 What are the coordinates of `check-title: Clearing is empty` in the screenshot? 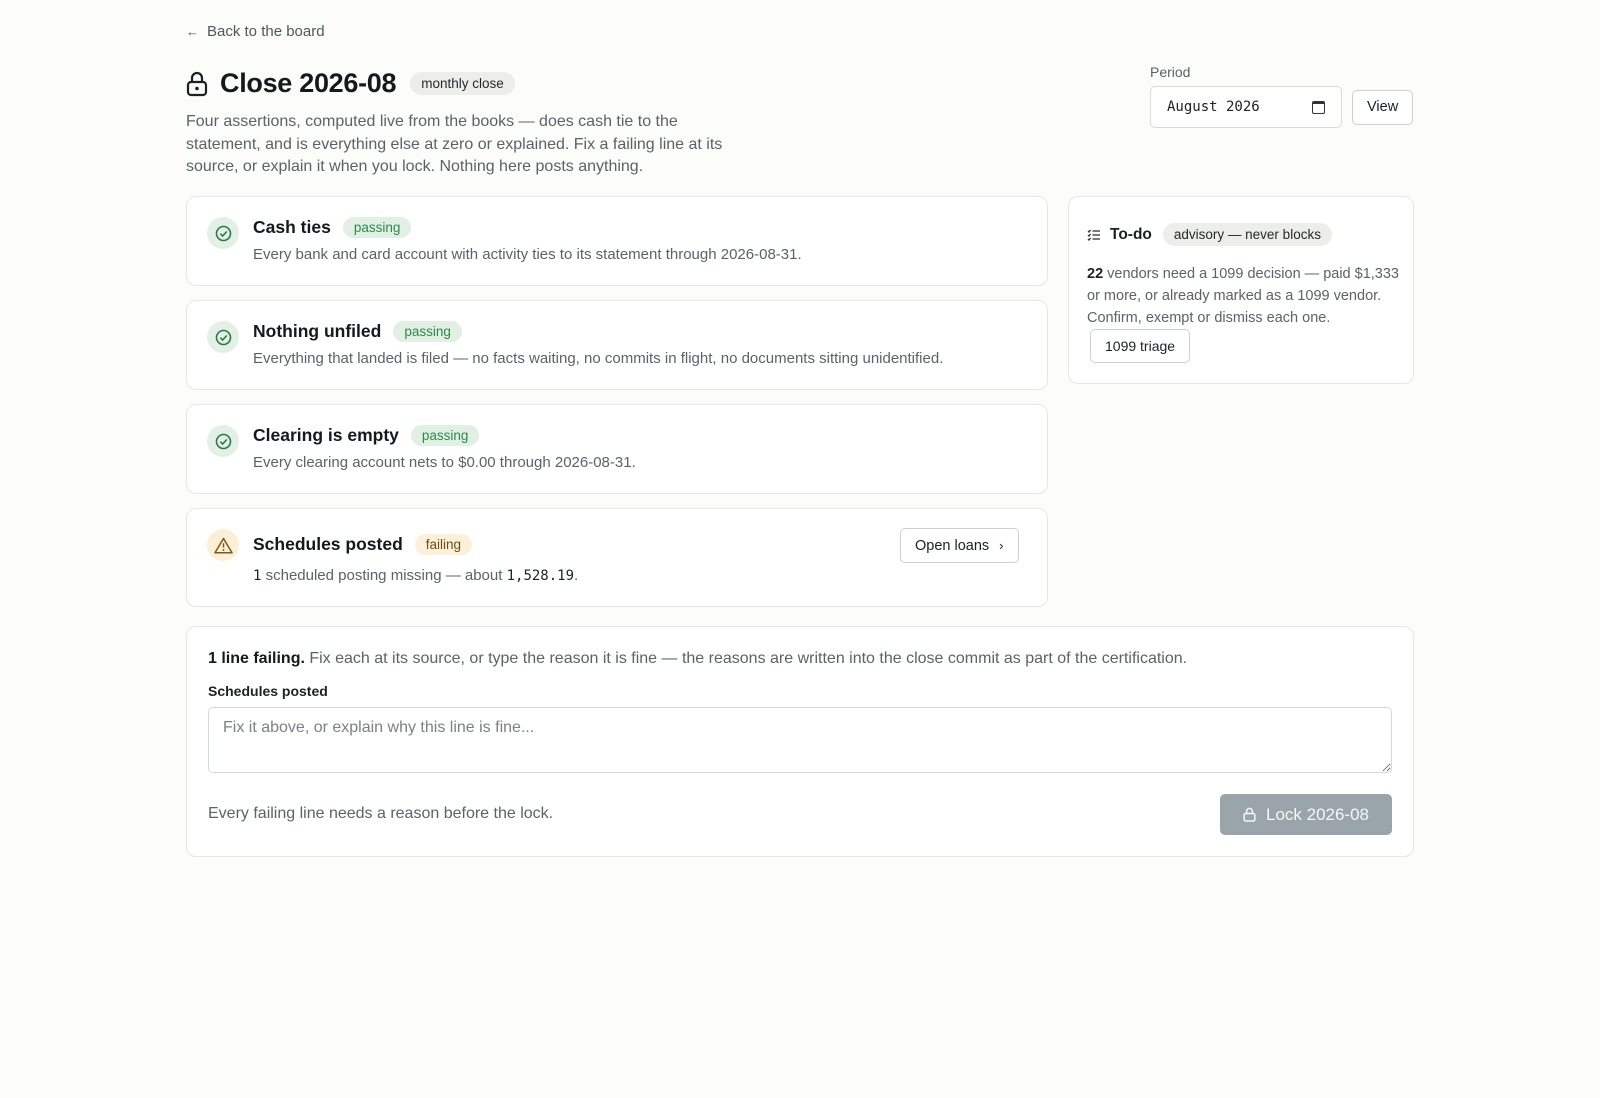 It's located at (326, 435).